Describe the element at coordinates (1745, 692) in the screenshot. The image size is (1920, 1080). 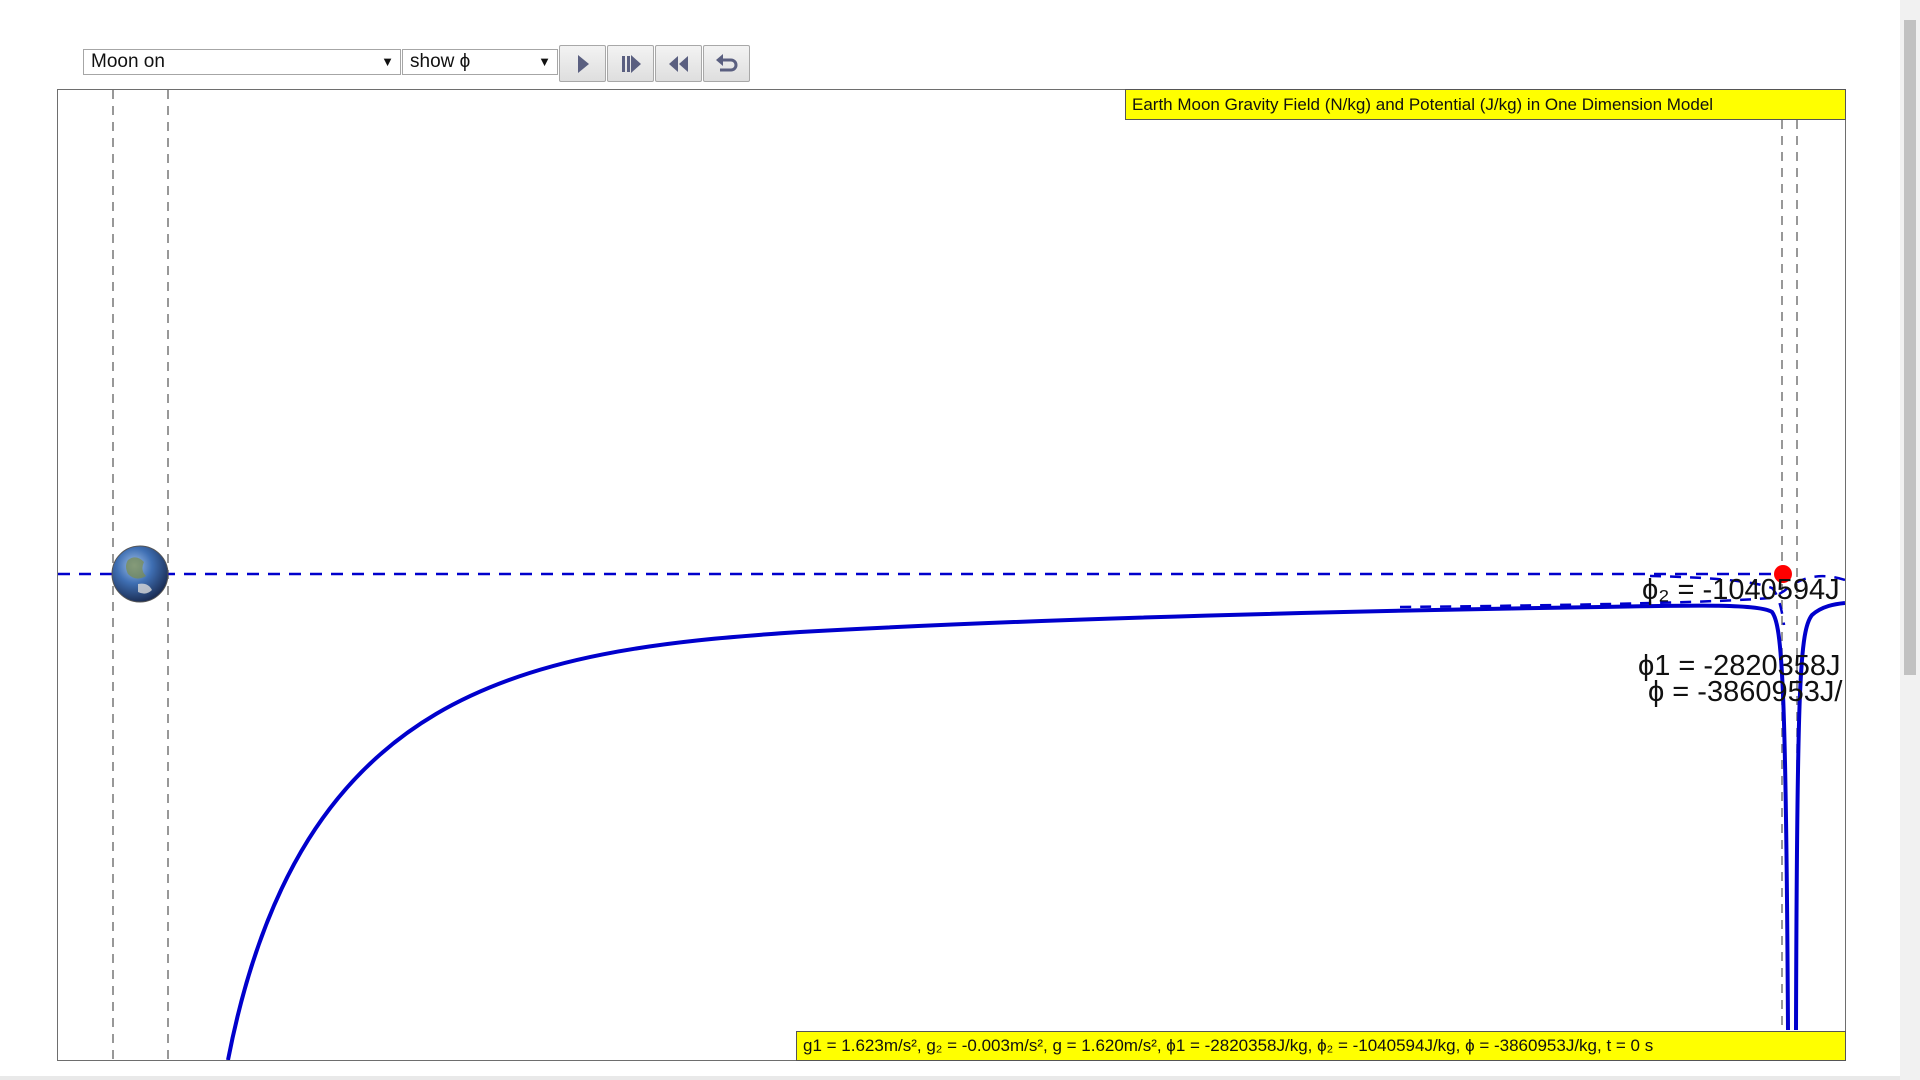
I see `phi-value-label: ϕ = -3860953J/` at that location.